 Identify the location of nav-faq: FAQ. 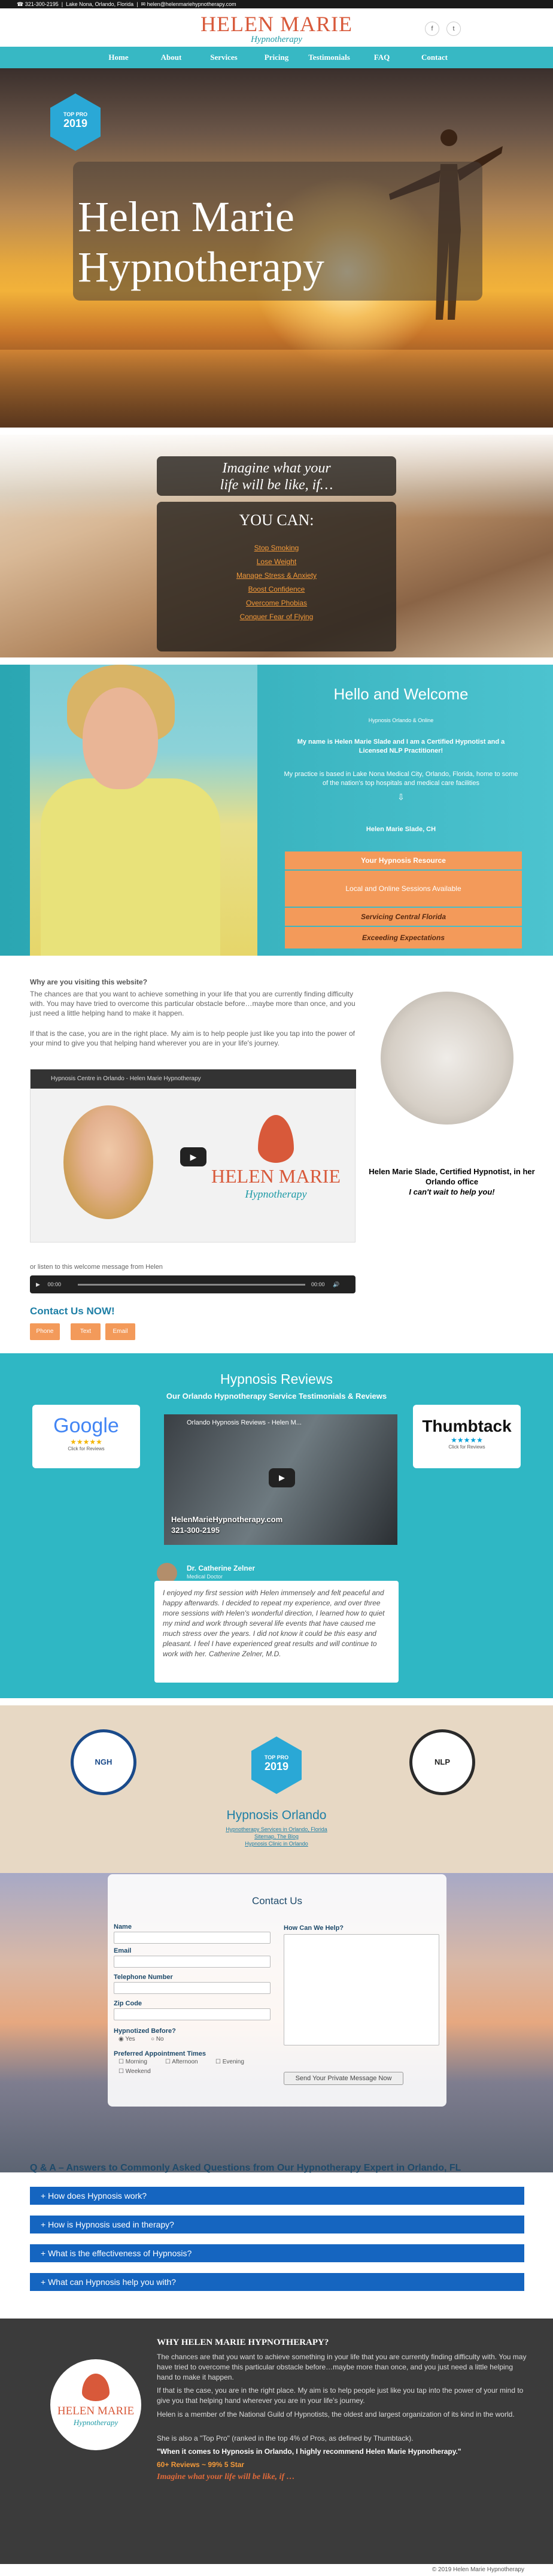
(382, 57).